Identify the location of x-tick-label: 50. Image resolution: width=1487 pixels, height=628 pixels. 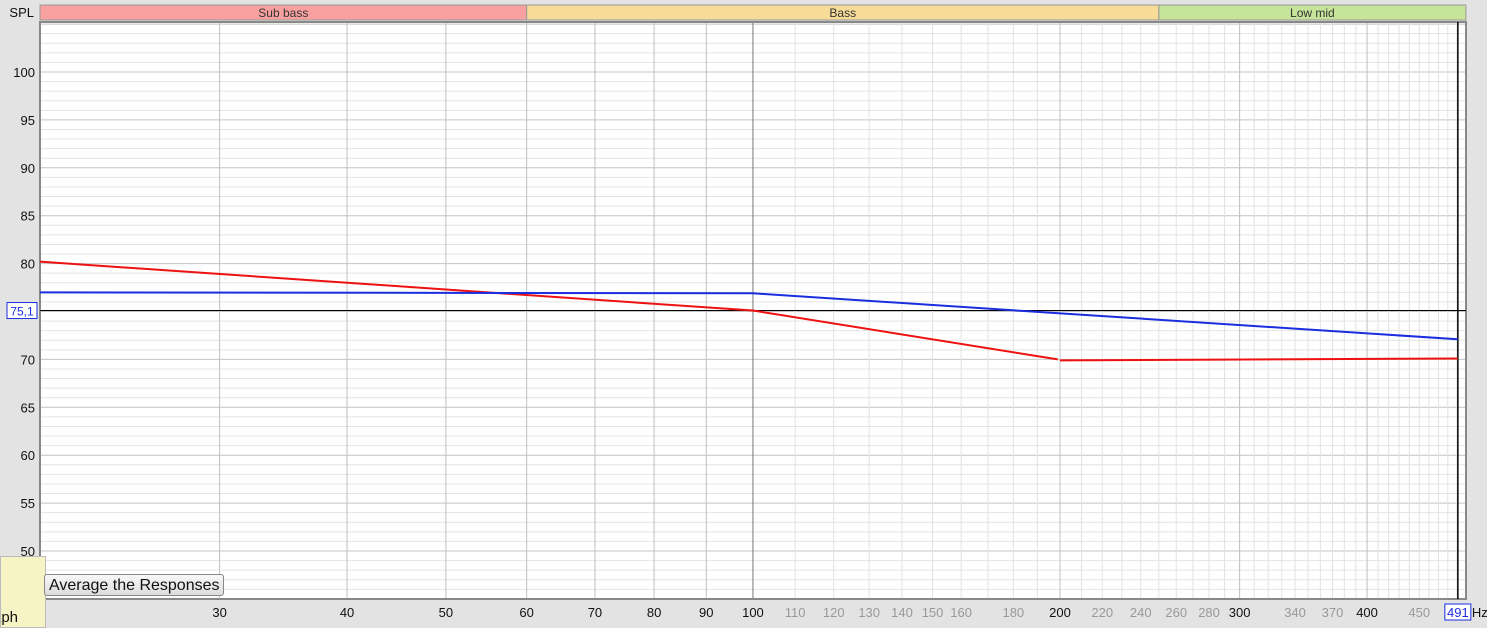
(446, 612).